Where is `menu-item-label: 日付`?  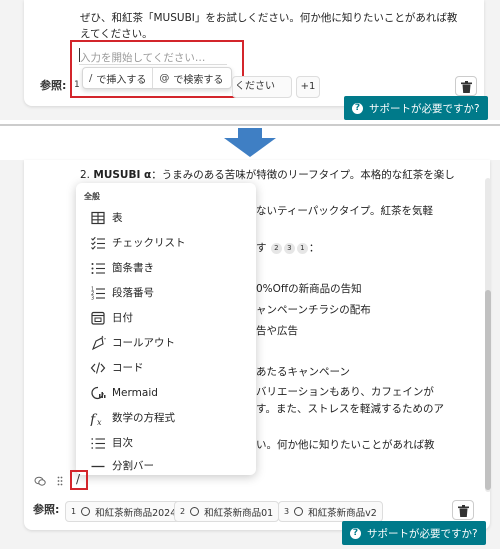
menu-item-label: 日付 is located at coordinates (122, 318).